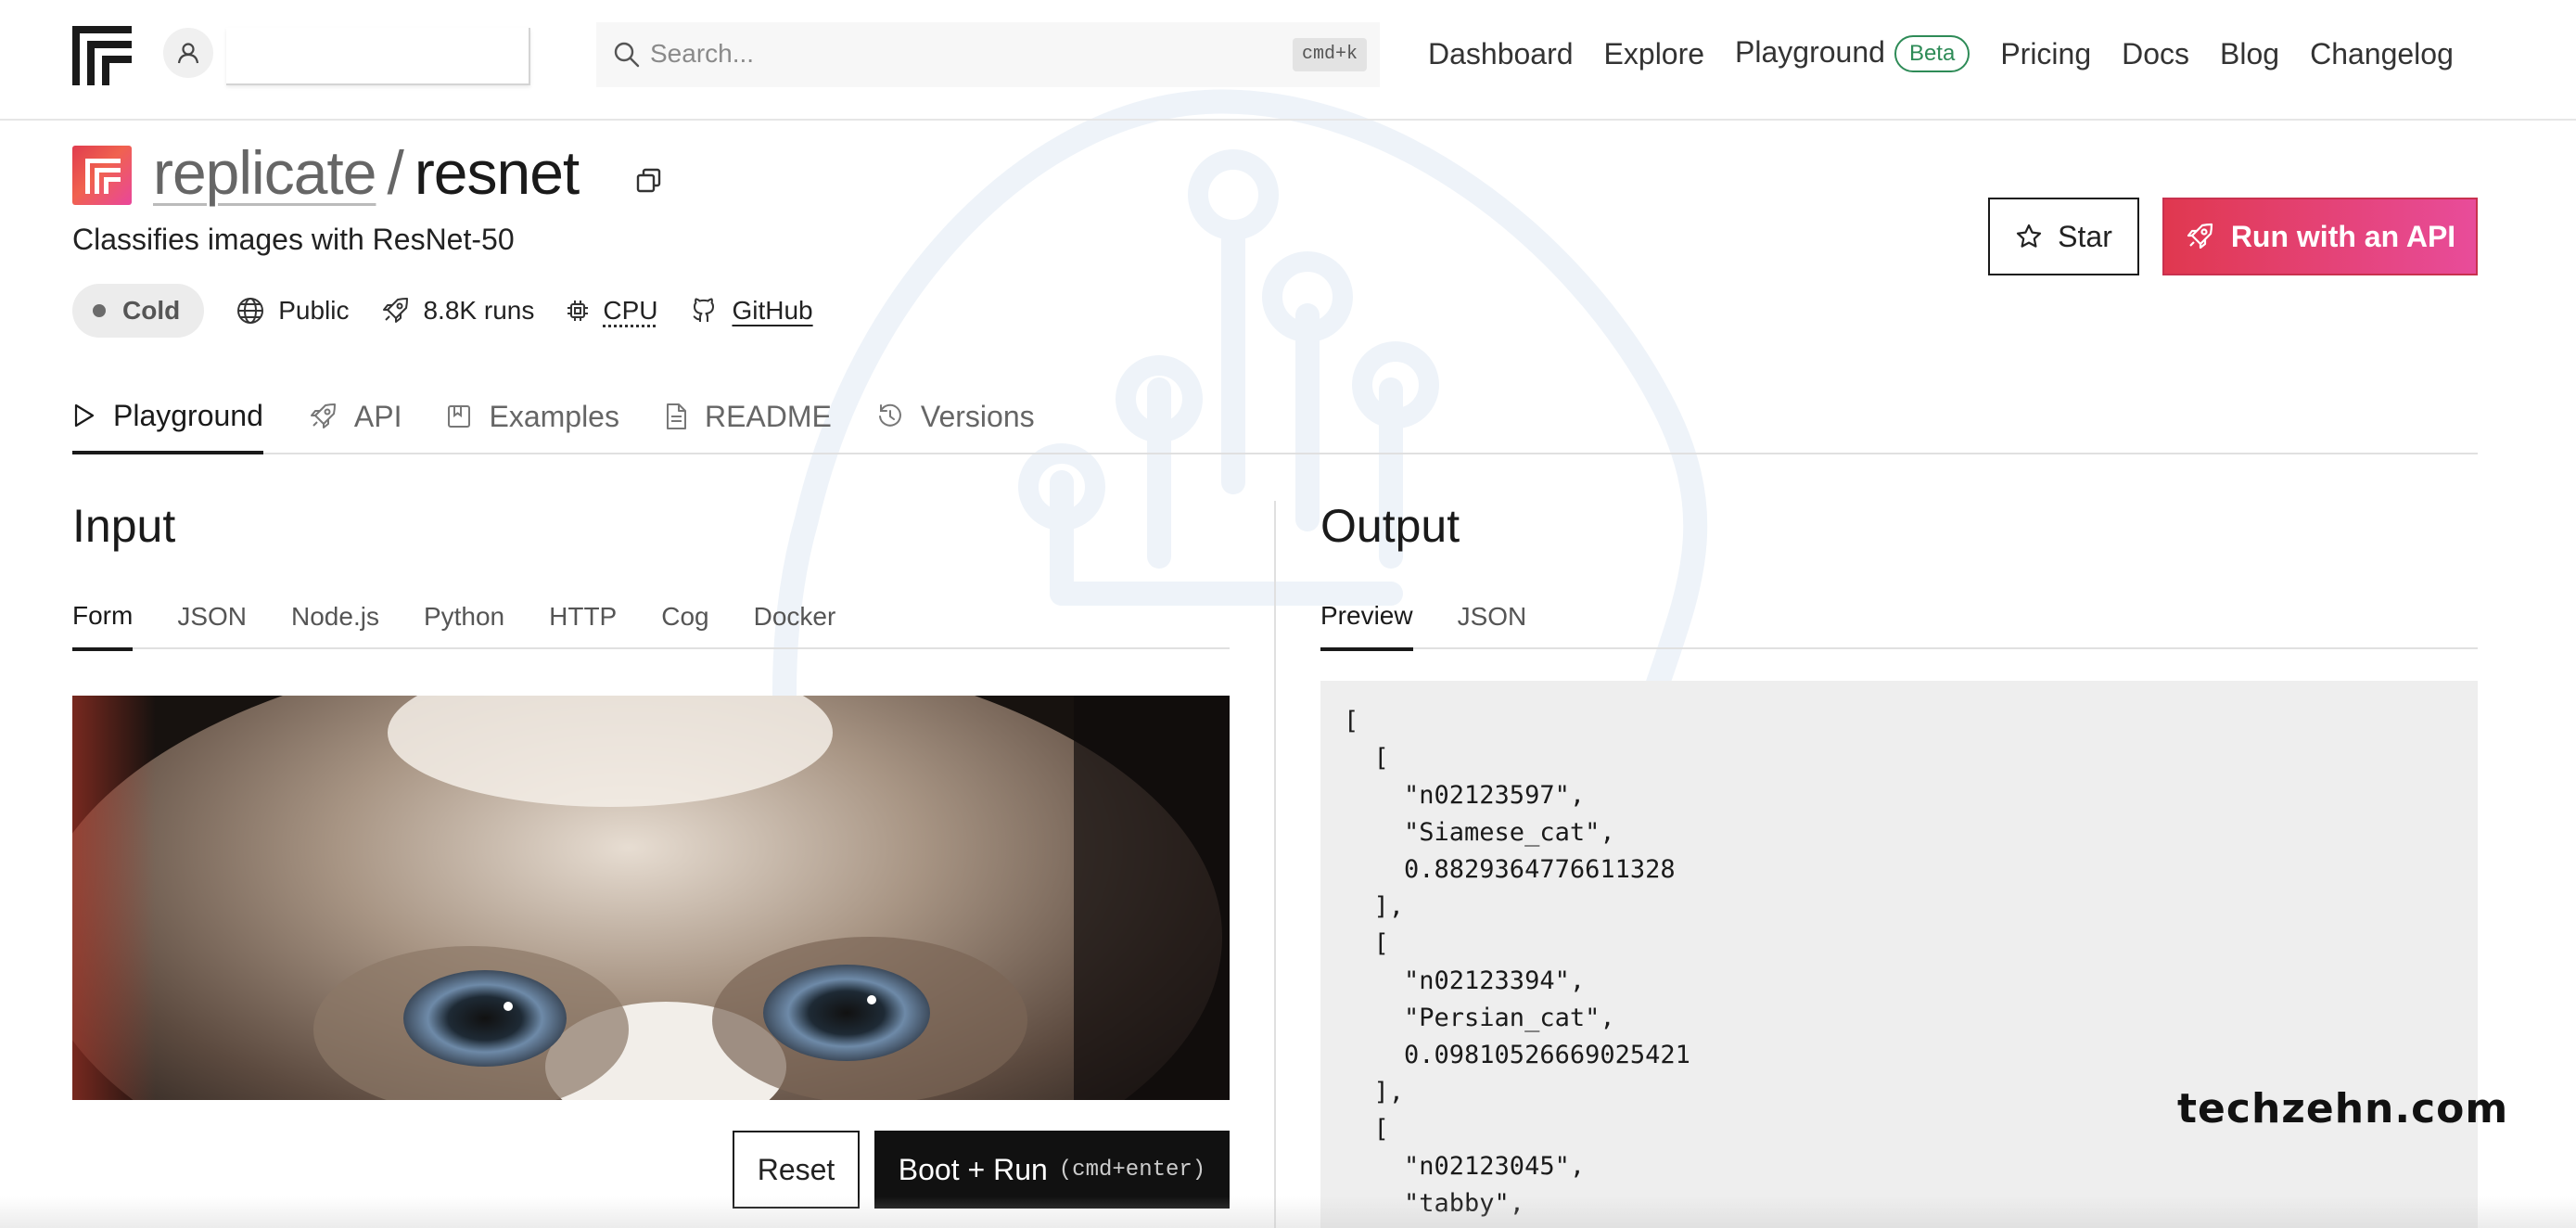 The height and width of the screenshot is (1228, 2576). Describe the element at coordinates (1810, 52) in the screenshot. I see `nav-playground-label: Playground` at that location.